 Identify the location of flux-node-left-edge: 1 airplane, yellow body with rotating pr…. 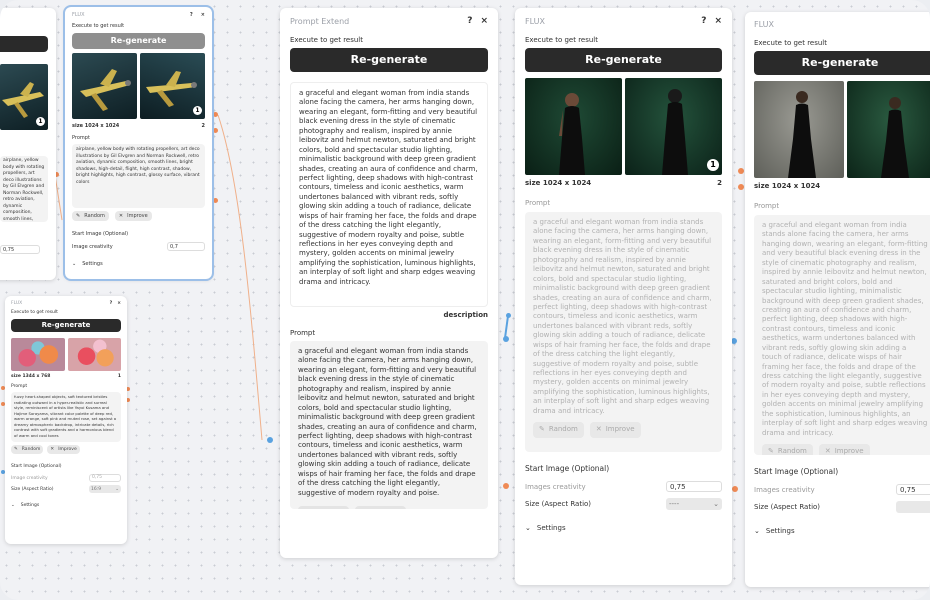
(28, 144).